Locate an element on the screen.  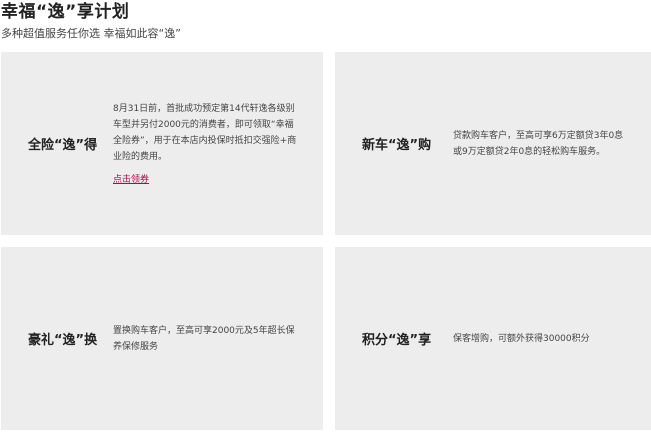
card-description: 置换购车客户，至高可享2000元及5年超长保养保修服务 is located at coordinates (204, 338).